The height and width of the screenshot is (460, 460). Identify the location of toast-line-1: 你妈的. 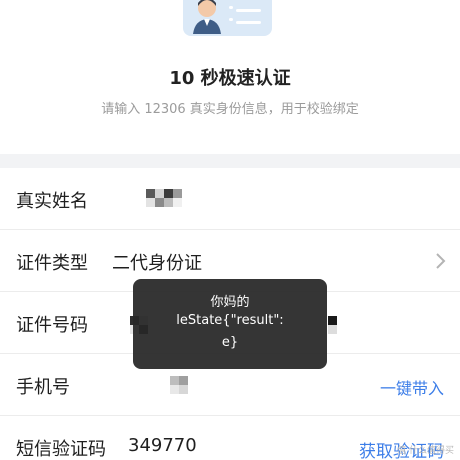
(230, 302).